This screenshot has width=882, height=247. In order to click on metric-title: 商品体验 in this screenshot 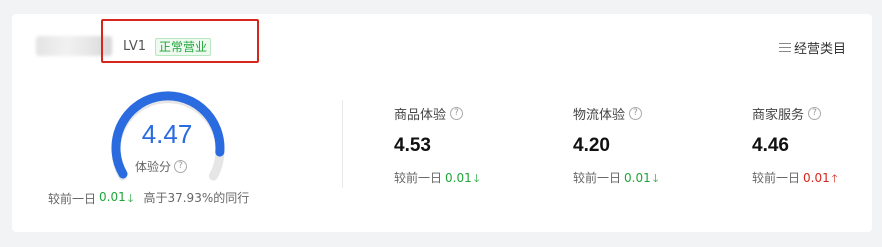, I will do `click(420, 115)`.